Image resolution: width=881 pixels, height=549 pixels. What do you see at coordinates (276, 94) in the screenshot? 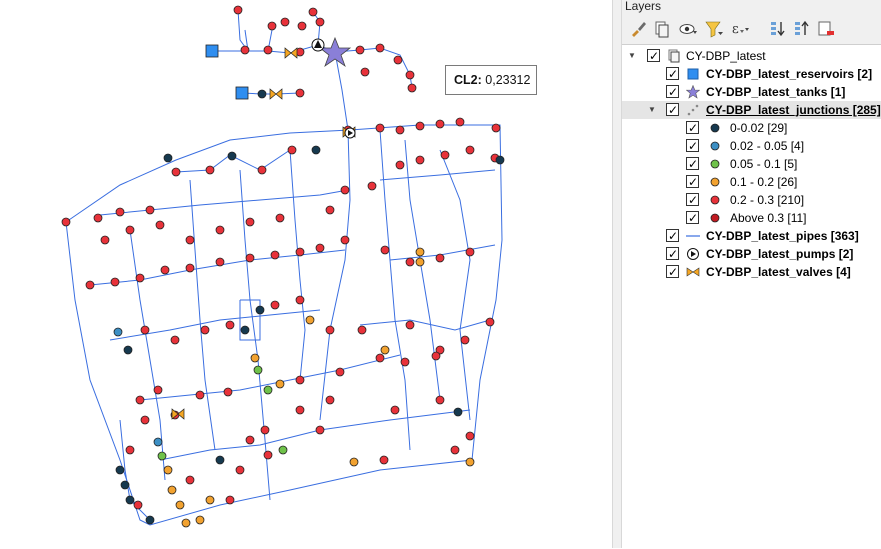
I see `valve-marker` at bounding box center [276, 94].